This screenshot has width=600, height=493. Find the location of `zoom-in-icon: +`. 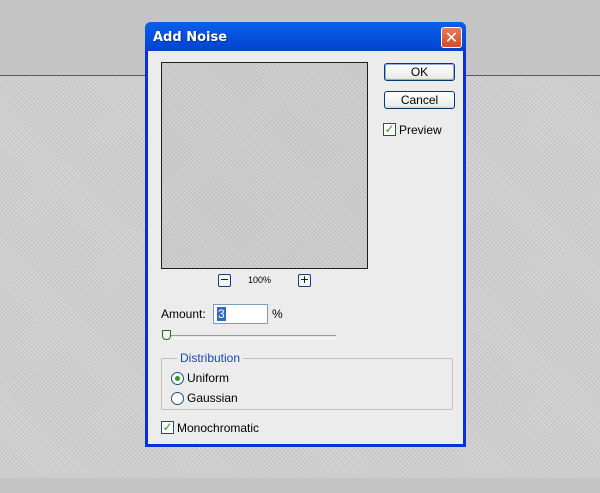

zoom-in-icon: + is located at coordinates (304, 279).